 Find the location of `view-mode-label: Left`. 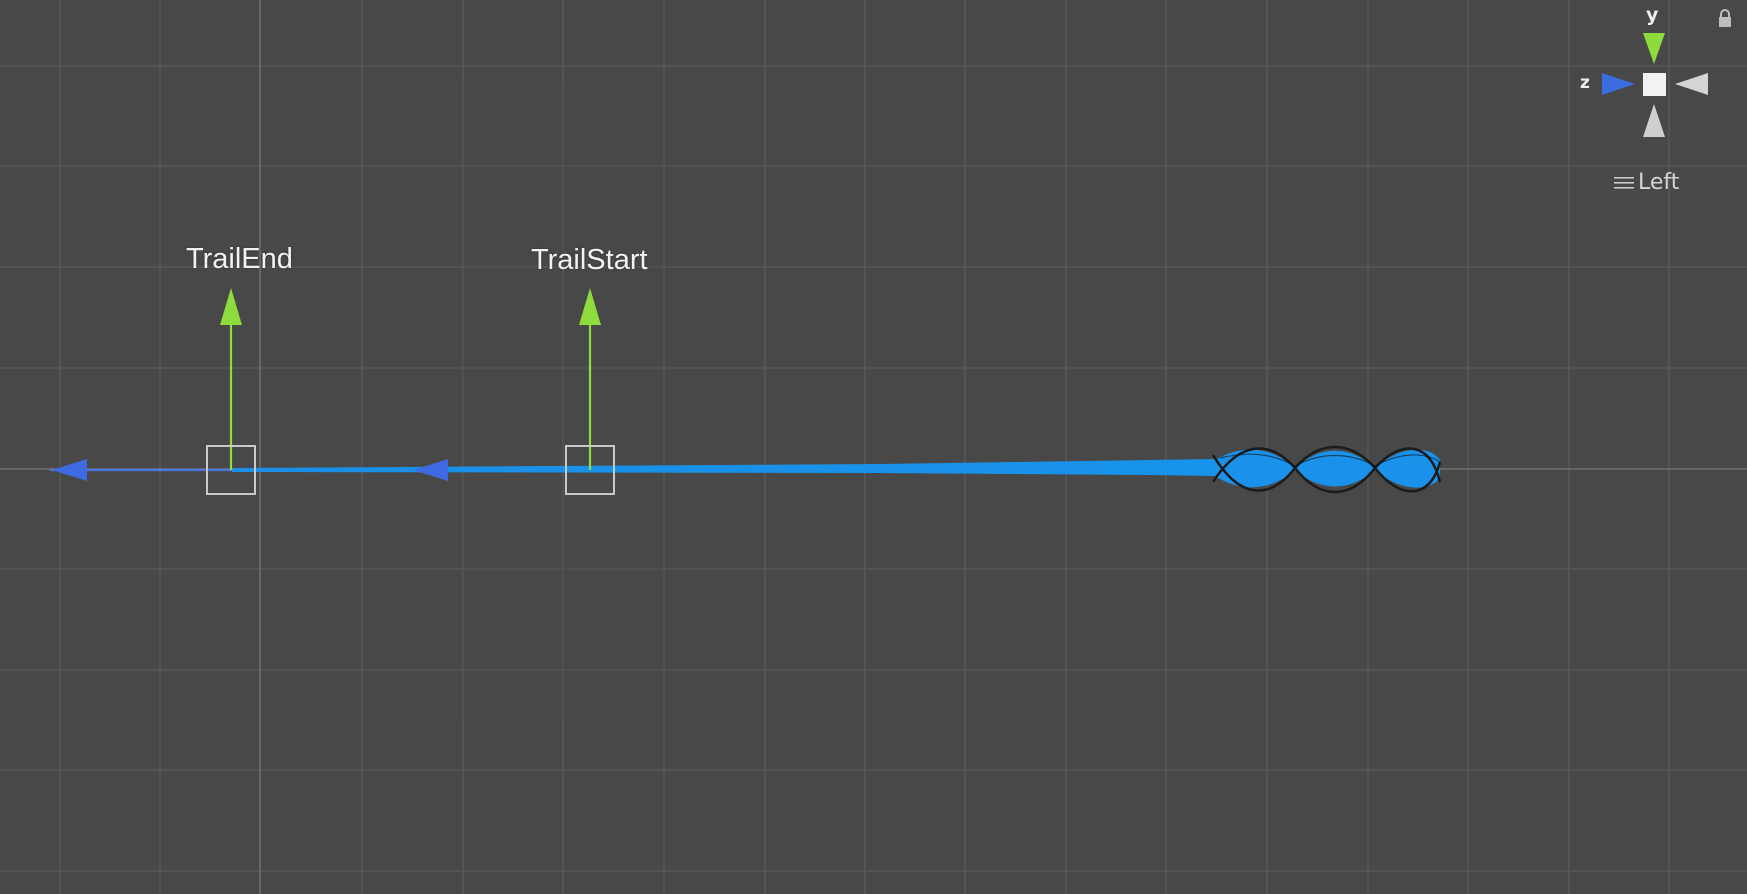

view-mode-label: Left is located at coordinates (1659, 182).